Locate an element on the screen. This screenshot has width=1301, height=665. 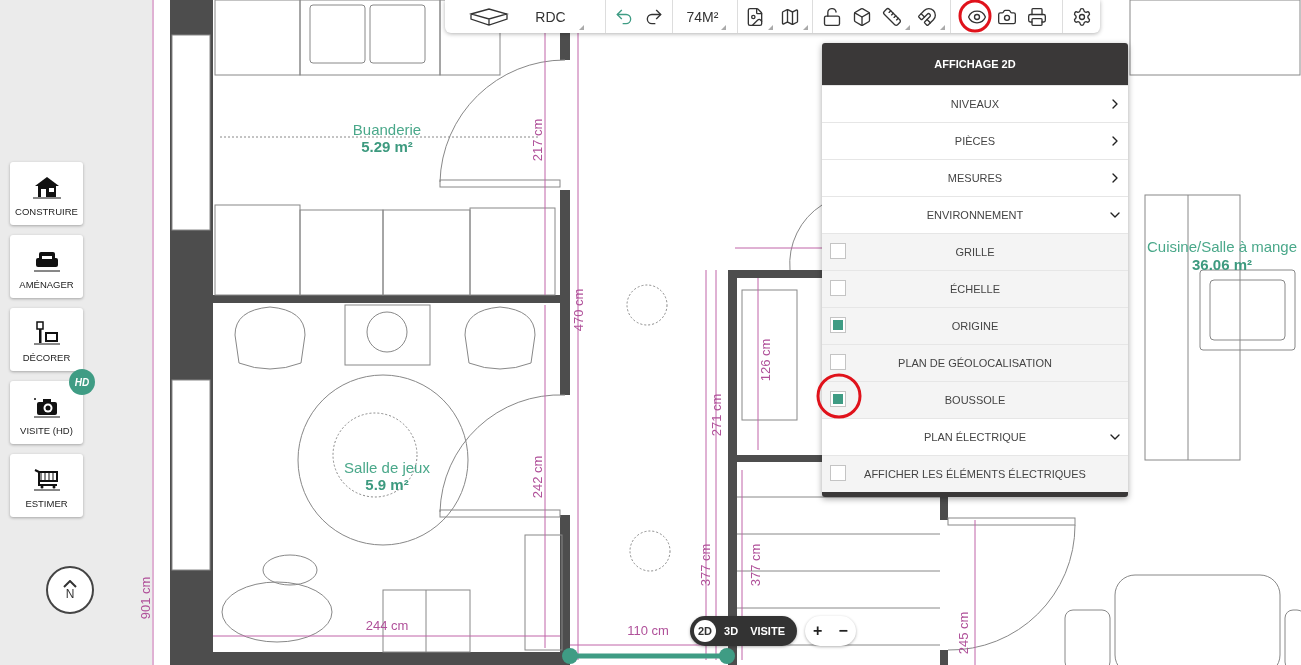
tray-icon is located at coordinates (489, 16).